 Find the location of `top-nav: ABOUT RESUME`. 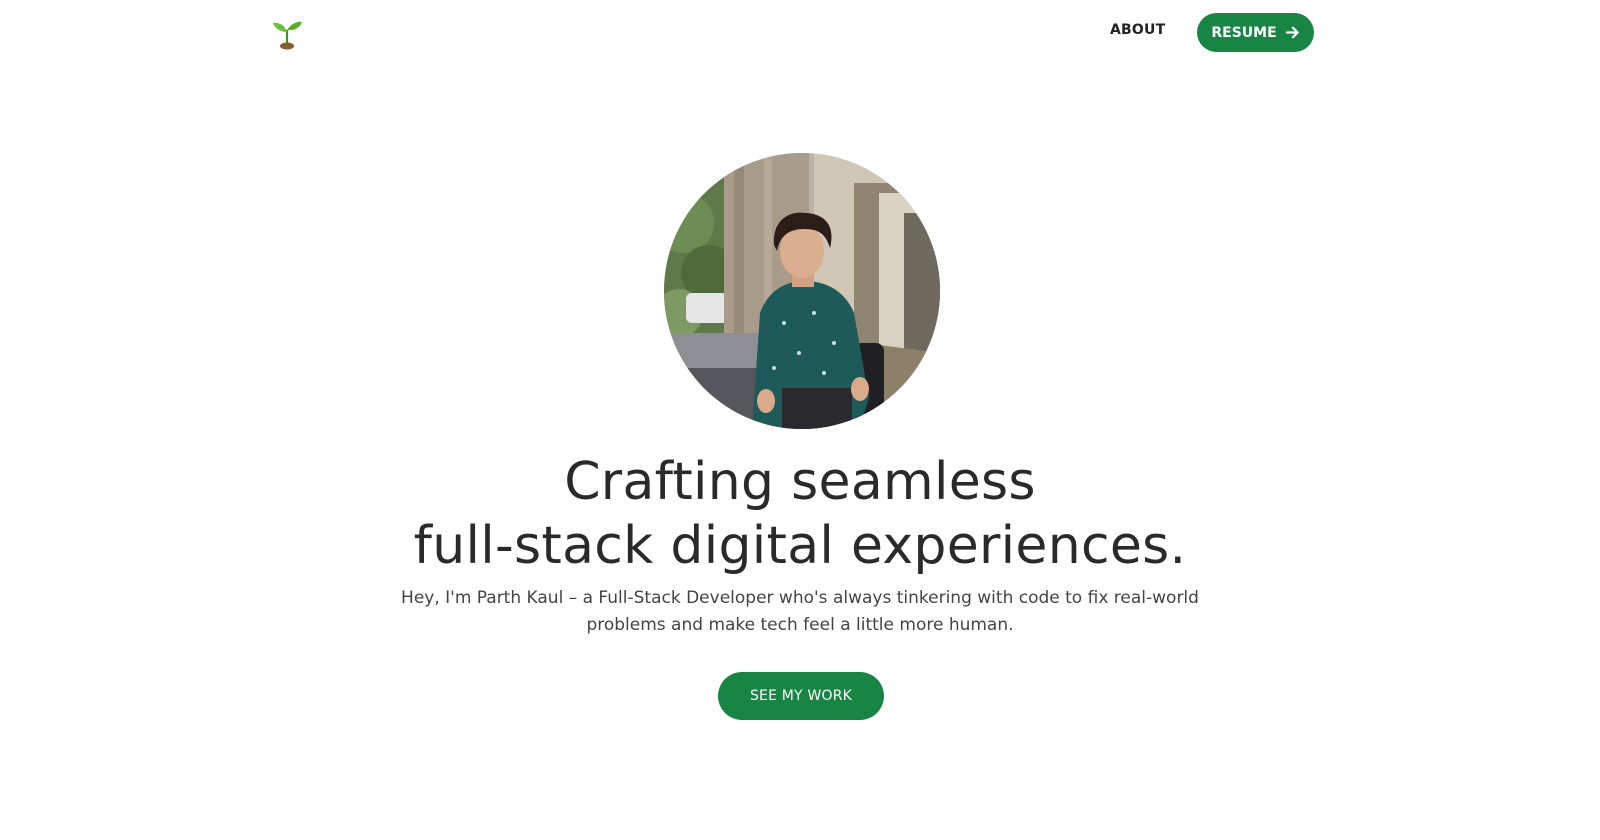

top-nav: ABOUT RESUME is located at coordinates (800, 32).